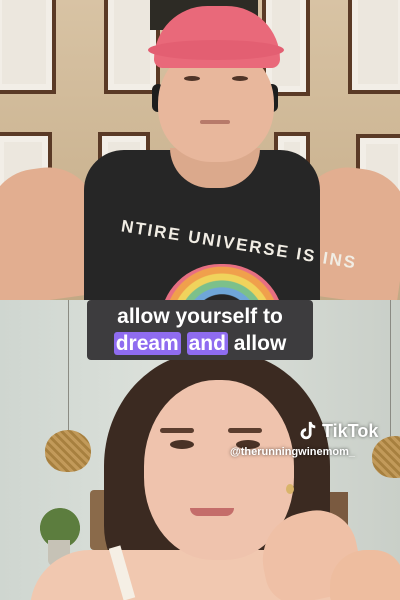 This screenshot has width=400, height=600. I want to click on tiktok-brand-text: TikTok, so click(350, 430).